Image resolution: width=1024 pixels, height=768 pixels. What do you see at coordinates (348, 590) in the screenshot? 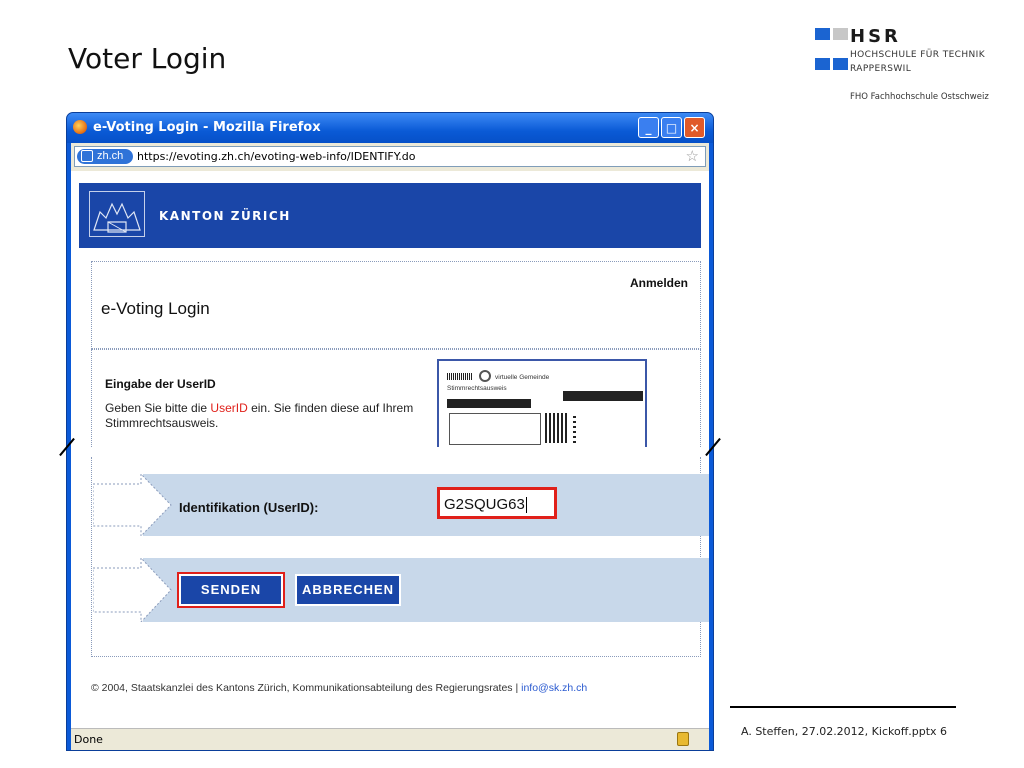
I see `cancel-button: ABBRECHEN` at bounding box center [348, 590].